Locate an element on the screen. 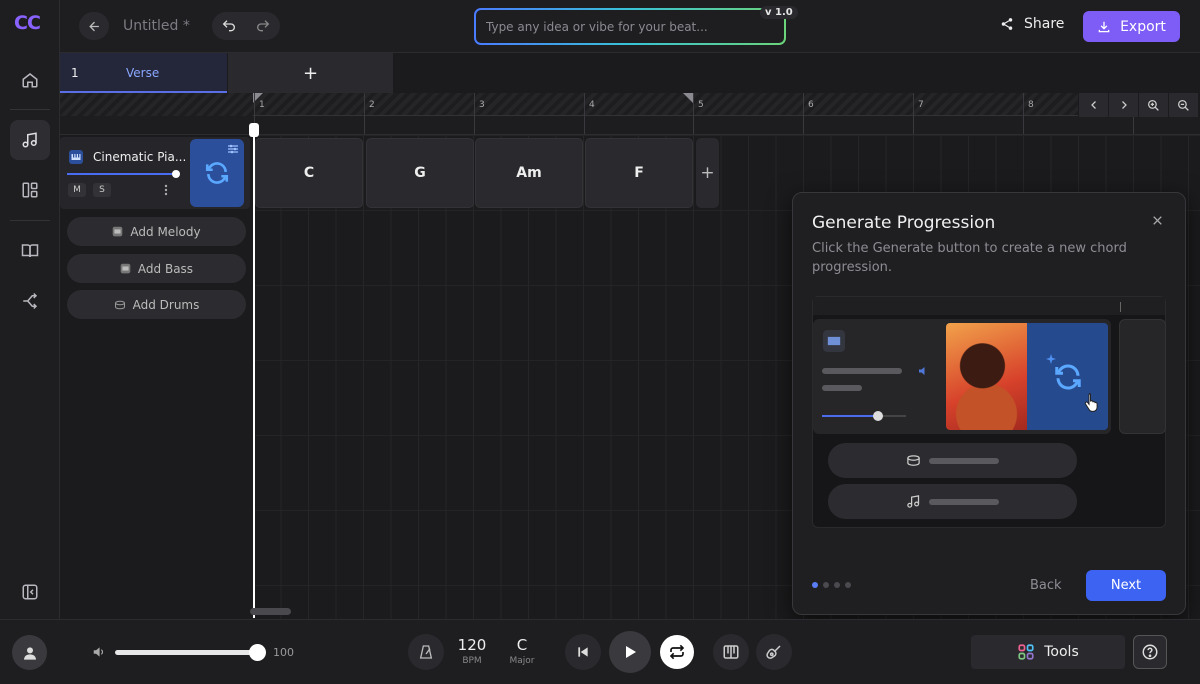  more-options-icon is located at coordinates (166, 190).